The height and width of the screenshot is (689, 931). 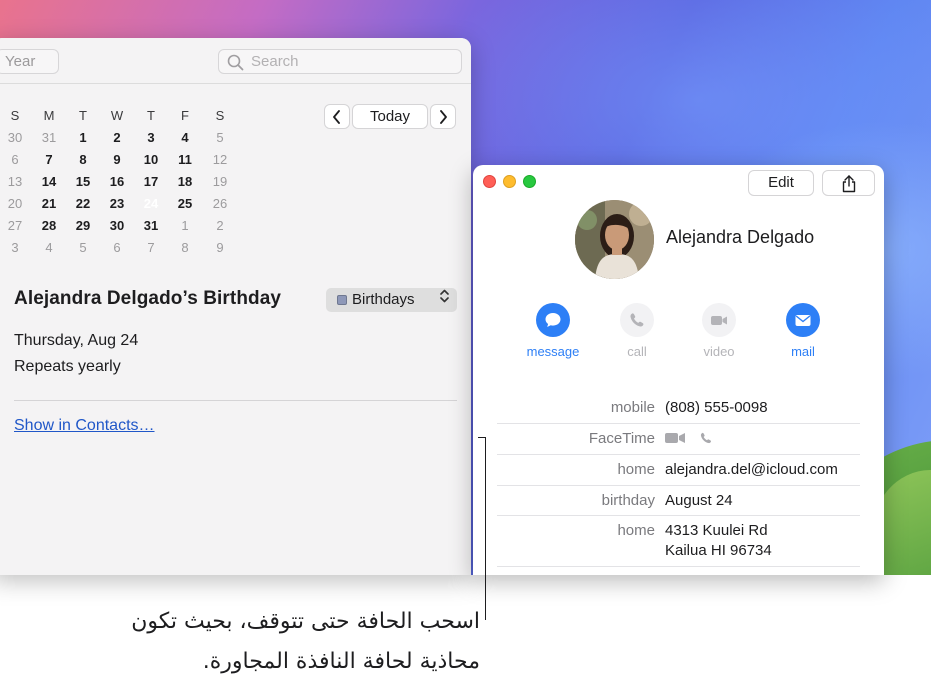 I want to click on day-number: 18, so click(x=185, y=181).